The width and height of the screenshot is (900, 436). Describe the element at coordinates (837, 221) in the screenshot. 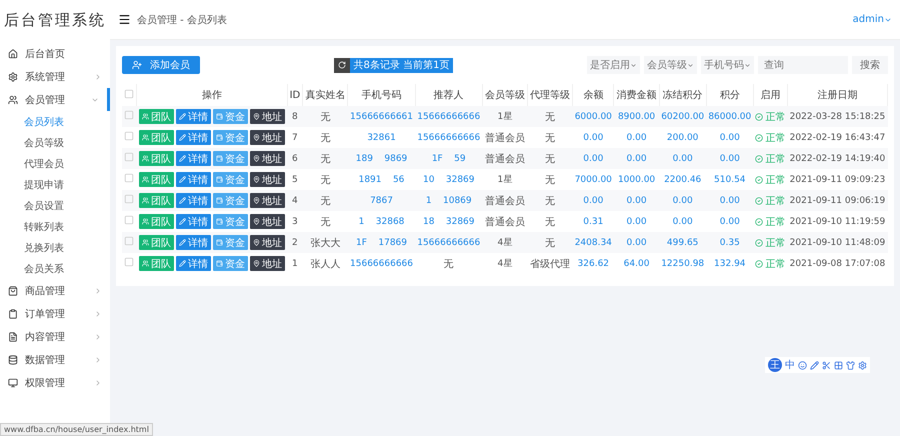

I see `table-cell: 2021-09-10 11:19:59` at that location.